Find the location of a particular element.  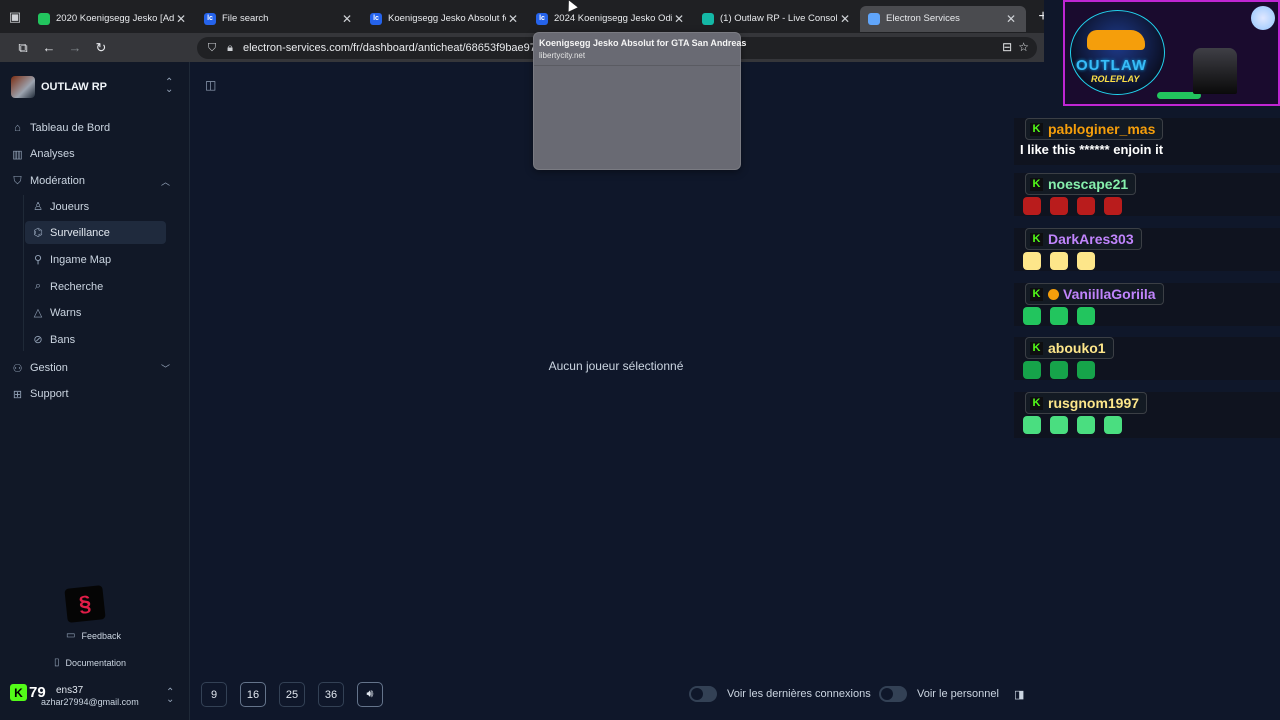

chevron-down-icon: ﹀ is located at coordinates (165, 368).